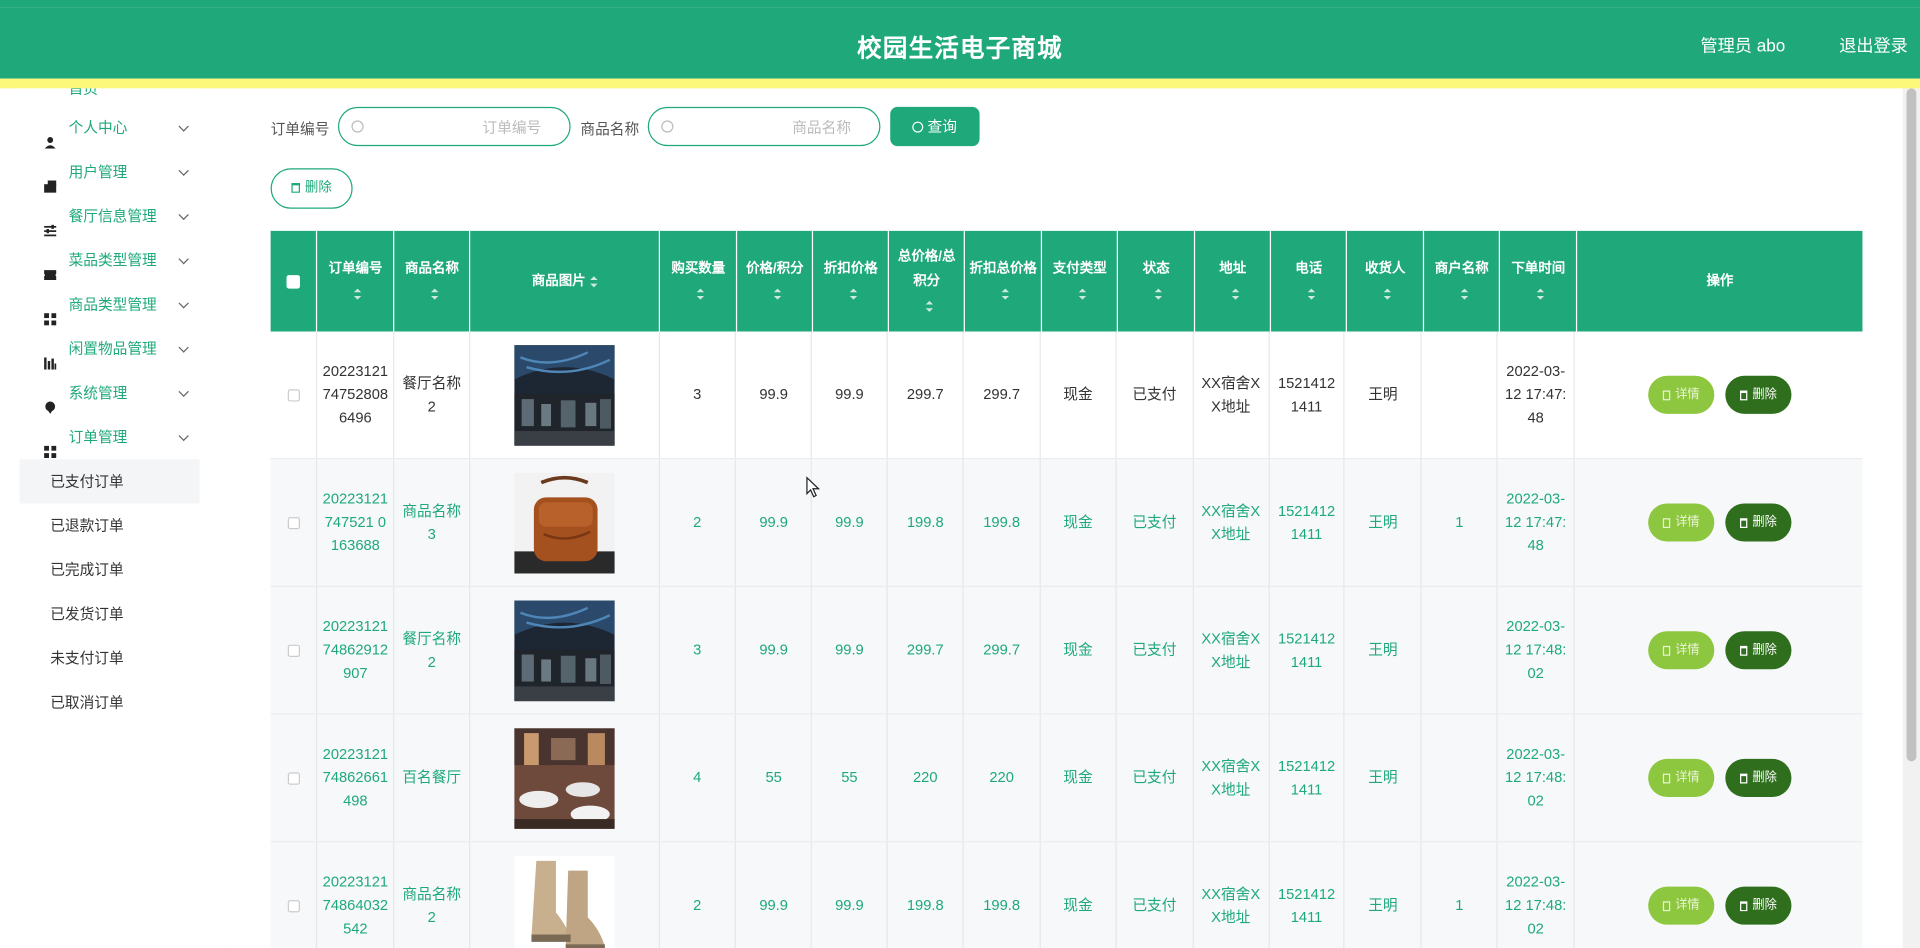  Describe the element at coordinates (1080, 281) in the screenshot. I see `column-header: 支付类型` at that location.